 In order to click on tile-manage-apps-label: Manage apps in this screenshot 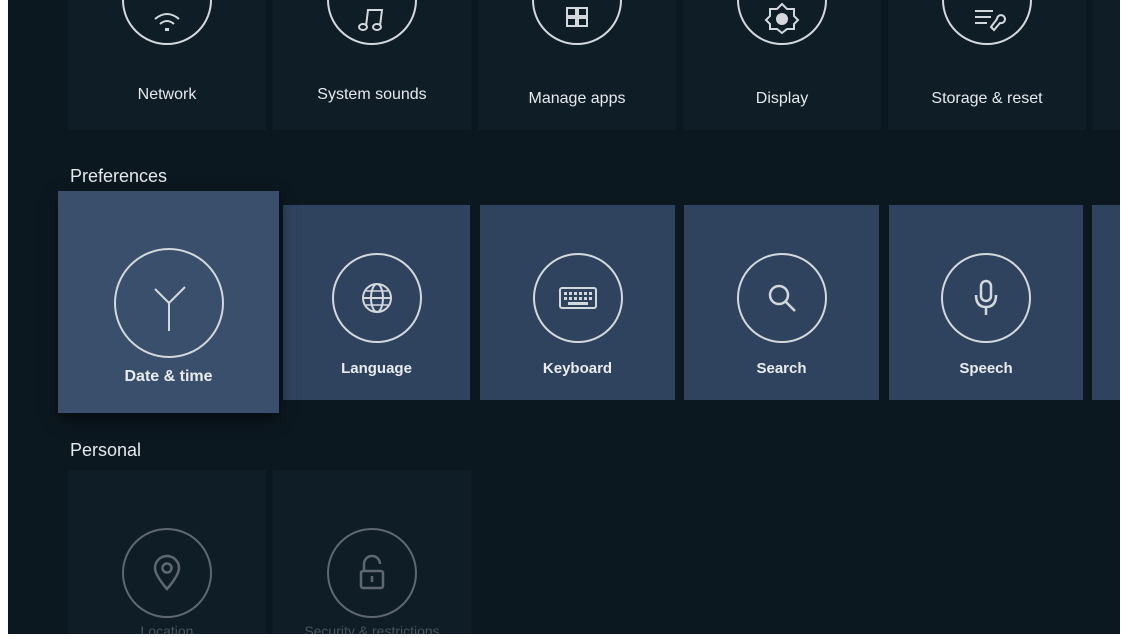, I will do `click(577, 98)`.